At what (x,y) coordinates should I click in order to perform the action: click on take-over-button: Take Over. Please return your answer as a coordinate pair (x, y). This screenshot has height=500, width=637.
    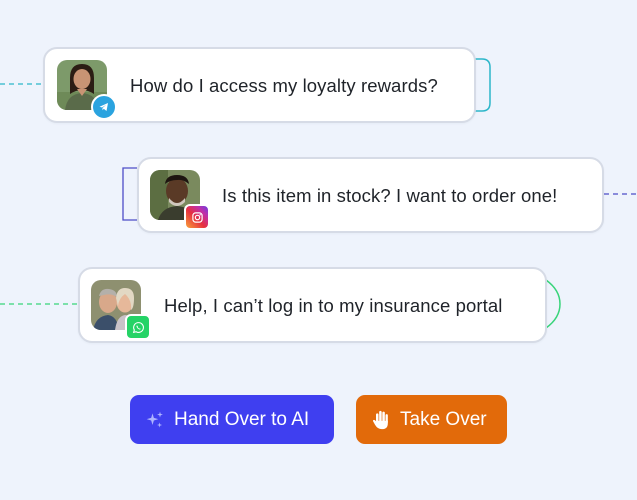
    Looking at the image, I should click on (431, 419).